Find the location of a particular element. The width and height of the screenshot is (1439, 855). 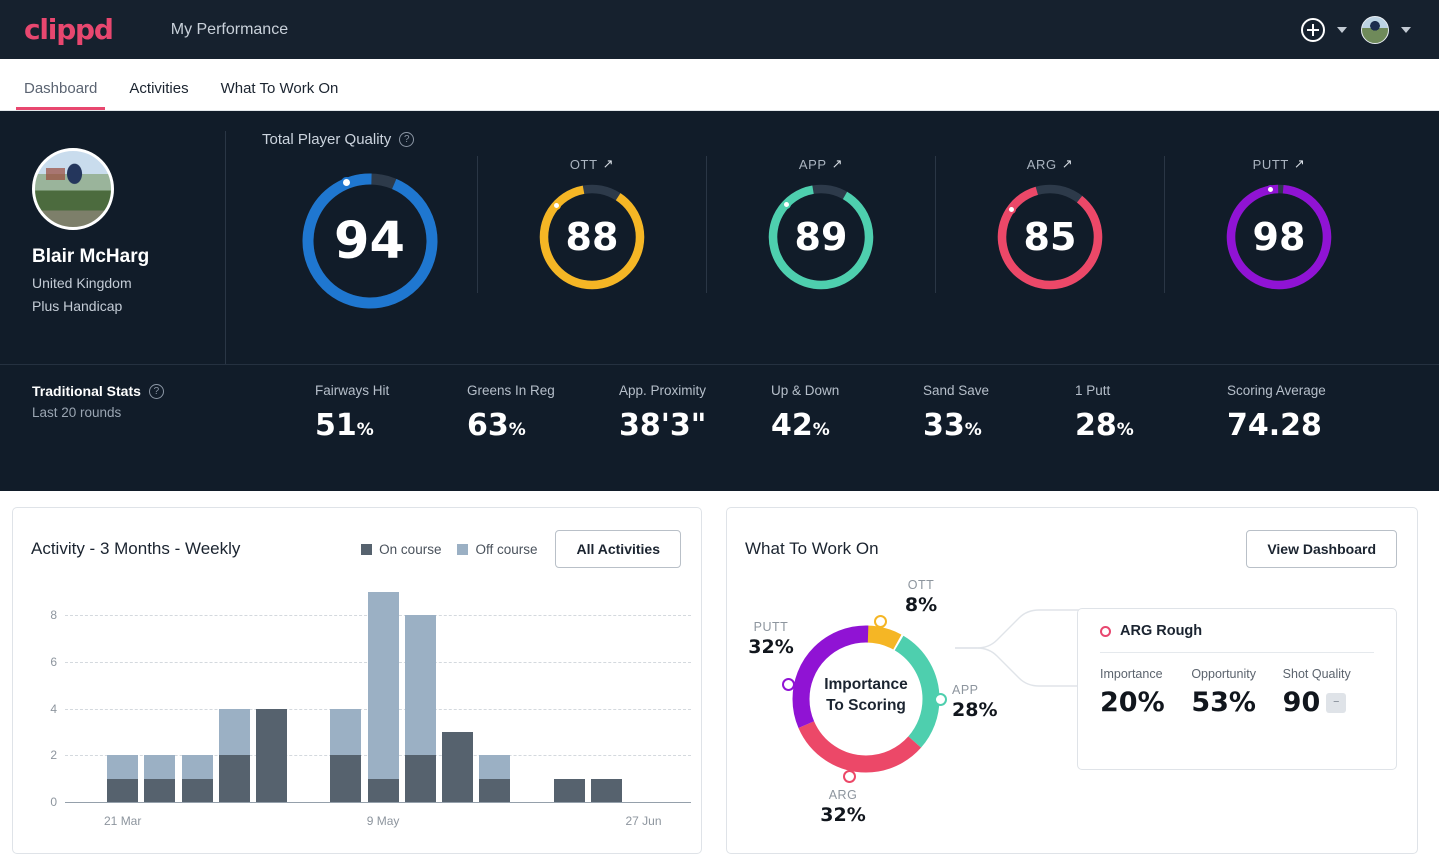

detail-card-header: ARG Rough is located at coordinates (1237, 631).